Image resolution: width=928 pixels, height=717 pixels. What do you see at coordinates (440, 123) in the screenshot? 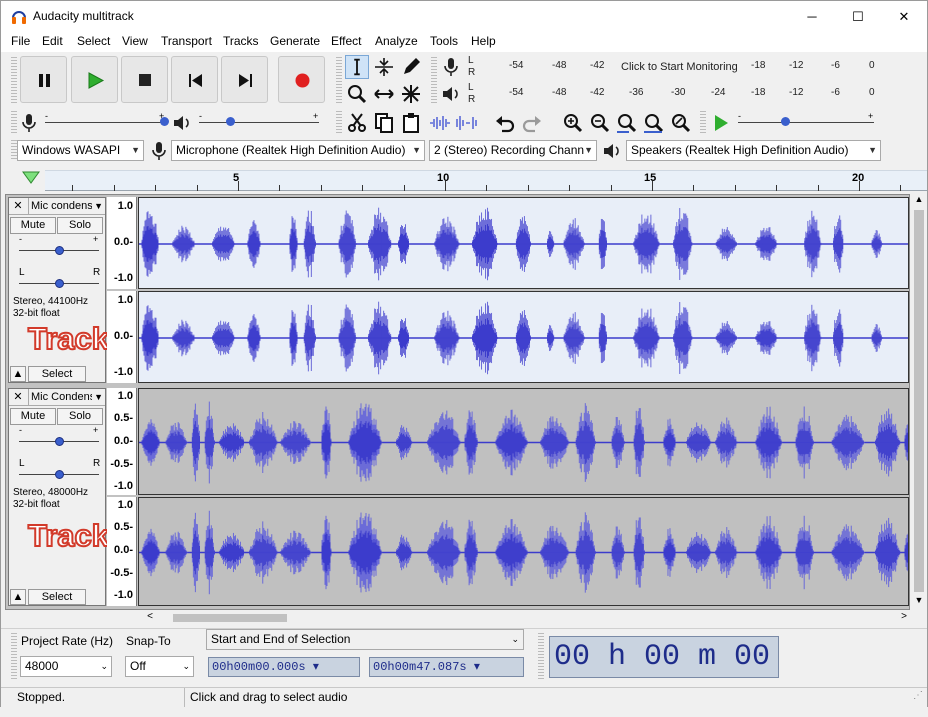
I see `trim-audio-icon` at bounding box center [440, 123].